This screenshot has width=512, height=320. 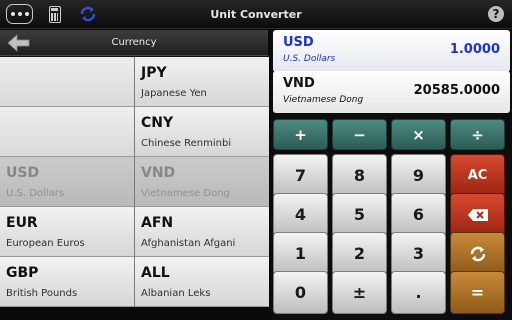 What do you see at coordinates (496, 14) in the screenshot?
I see `help-icon: ?` at bounding box center [496, 14].